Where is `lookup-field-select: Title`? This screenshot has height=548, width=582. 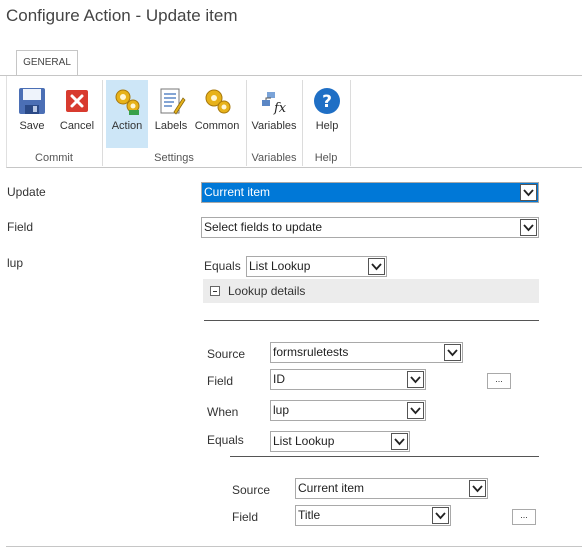 lookup-field-select: Title is located at coordinates (373, 515).